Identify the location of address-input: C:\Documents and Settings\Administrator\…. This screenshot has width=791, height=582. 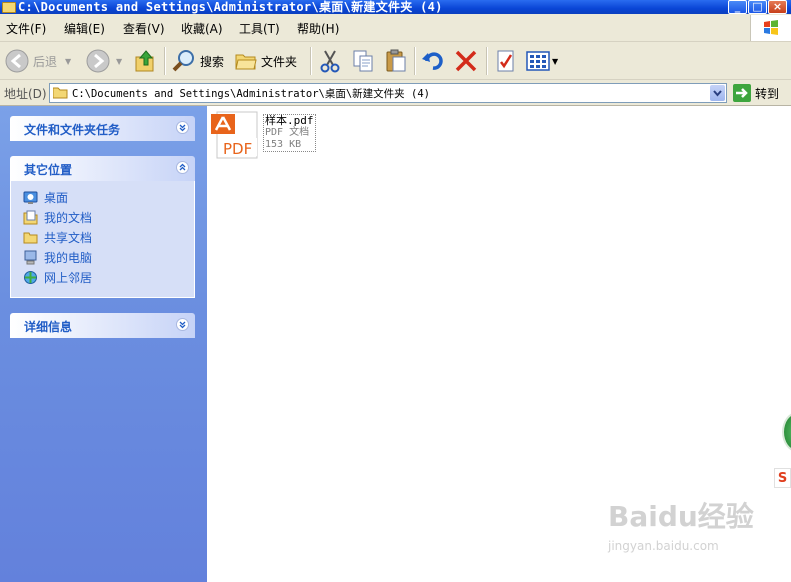
(388, 93).